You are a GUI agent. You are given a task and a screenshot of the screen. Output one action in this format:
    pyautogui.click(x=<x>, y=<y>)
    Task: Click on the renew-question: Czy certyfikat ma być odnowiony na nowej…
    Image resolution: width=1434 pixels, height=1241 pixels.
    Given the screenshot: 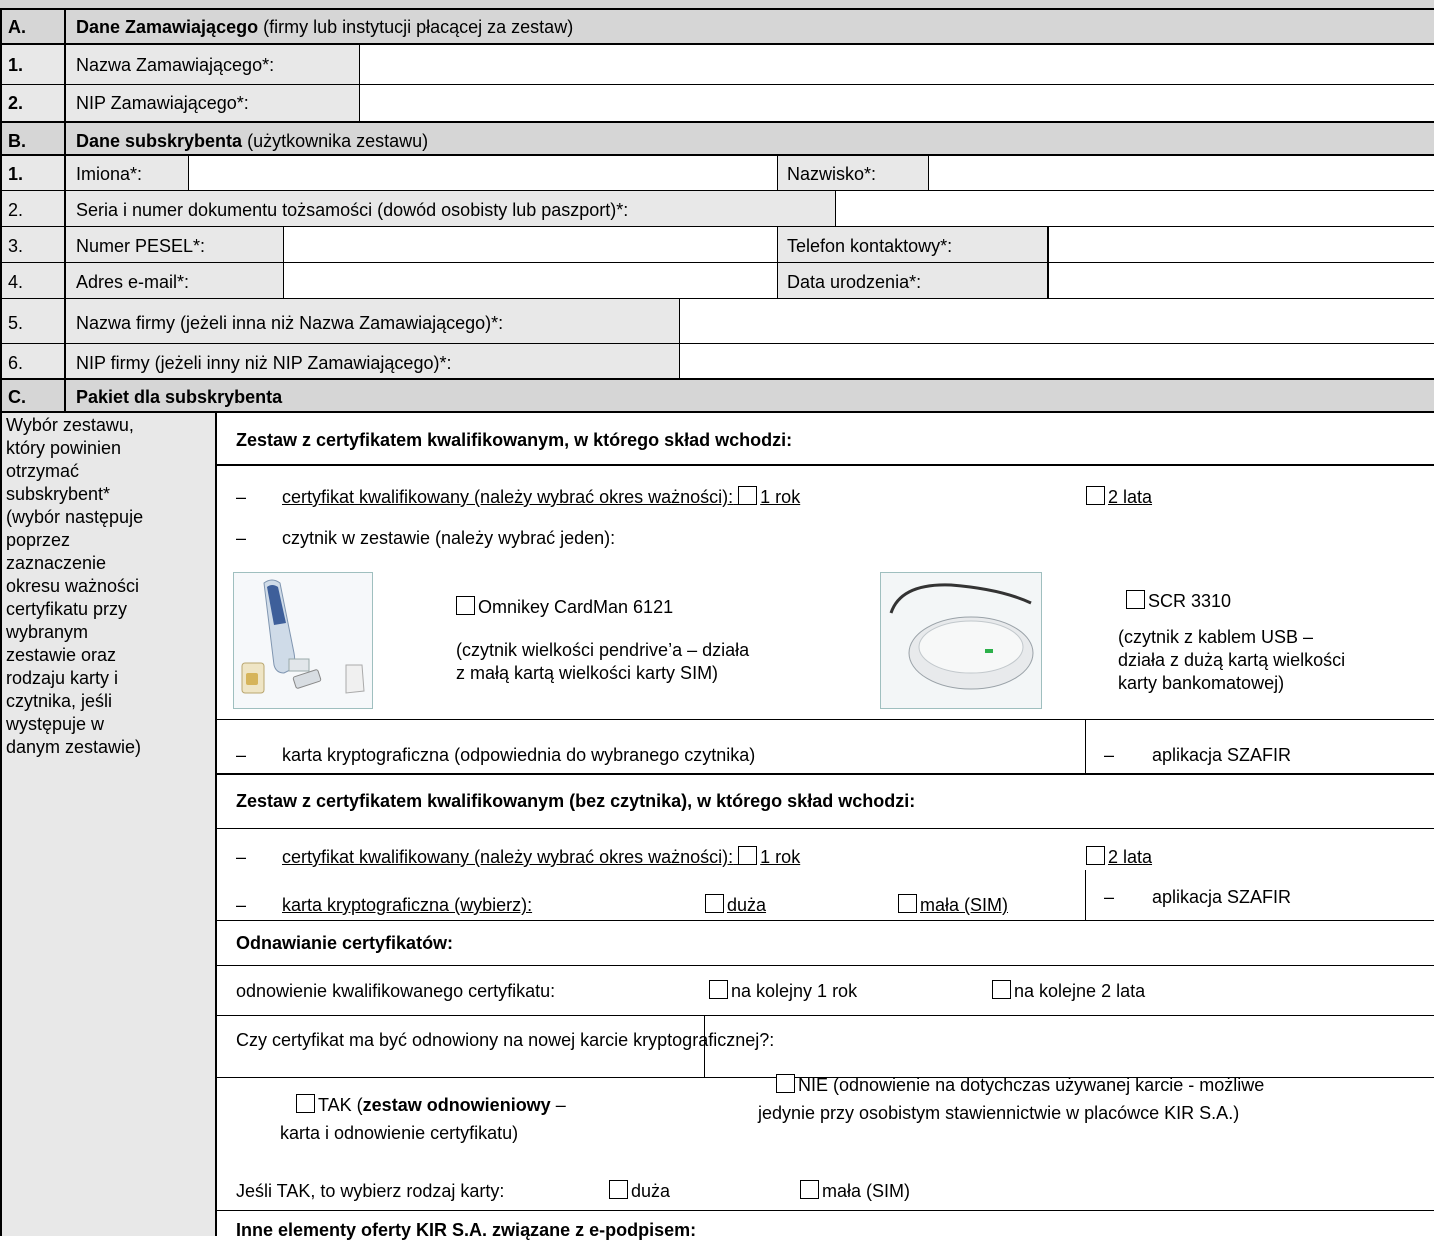 What is the action you would take?
    pyautogui.click(x=505, y=1040)
    